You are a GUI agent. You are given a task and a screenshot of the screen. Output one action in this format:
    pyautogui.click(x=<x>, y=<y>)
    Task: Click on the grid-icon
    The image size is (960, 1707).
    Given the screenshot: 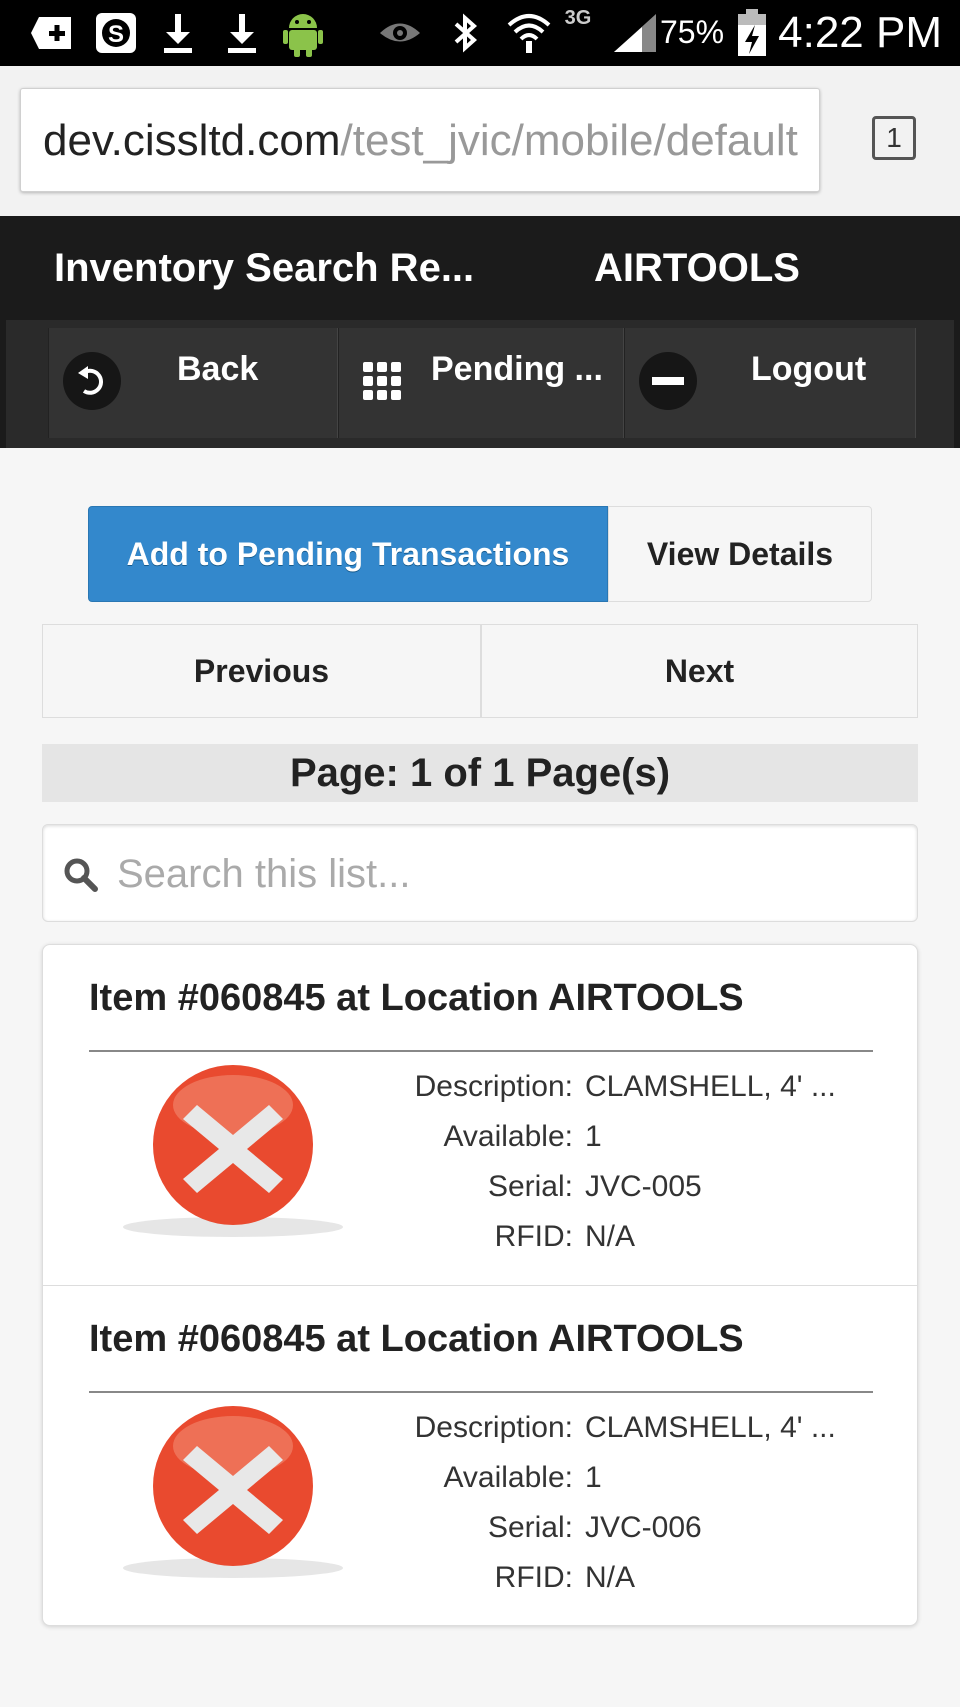 What is the action you would take?
    pyautogui.click(x=382, y=381)
    